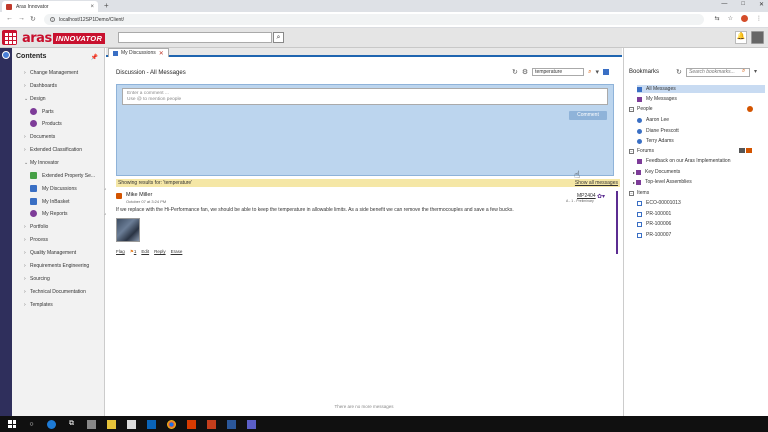 The height and width of the screenshot is (432, 768). What do you see at coordinates (51, 73) in the screenshot?
I see `sidebar-item-change-management: › Change Management` at bounding box center [51, 73].